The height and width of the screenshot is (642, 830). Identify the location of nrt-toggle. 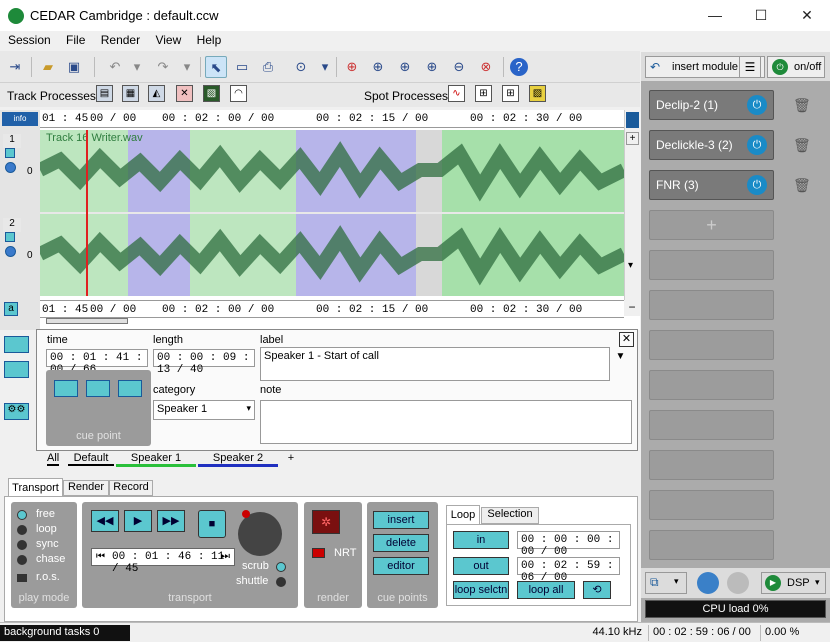
(318, 553).